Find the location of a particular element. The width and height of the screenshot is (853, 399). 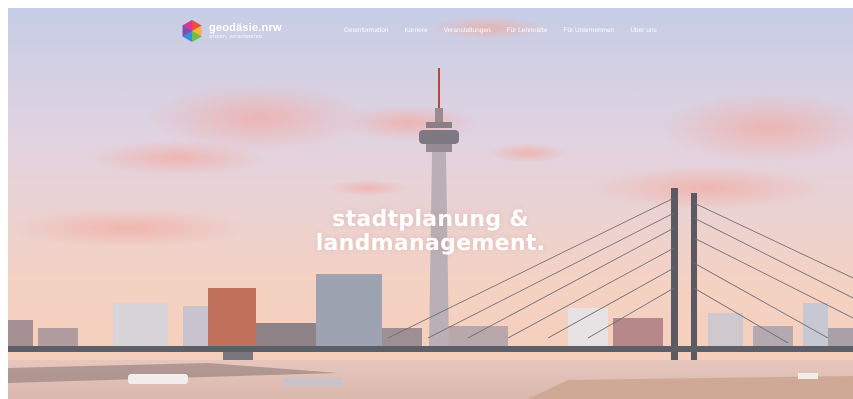

brand-name: geodäsie.nrw is located at coordinates (245, 27).